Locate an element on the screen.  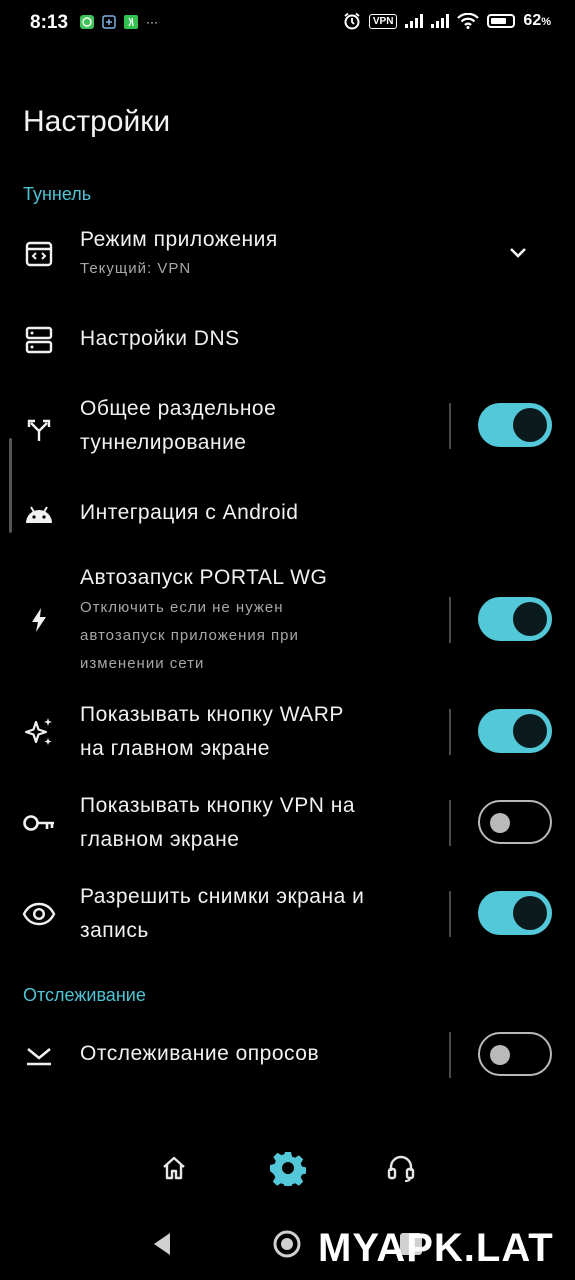
setting-title-line2: главном экране is located at coordinates (160, 839).